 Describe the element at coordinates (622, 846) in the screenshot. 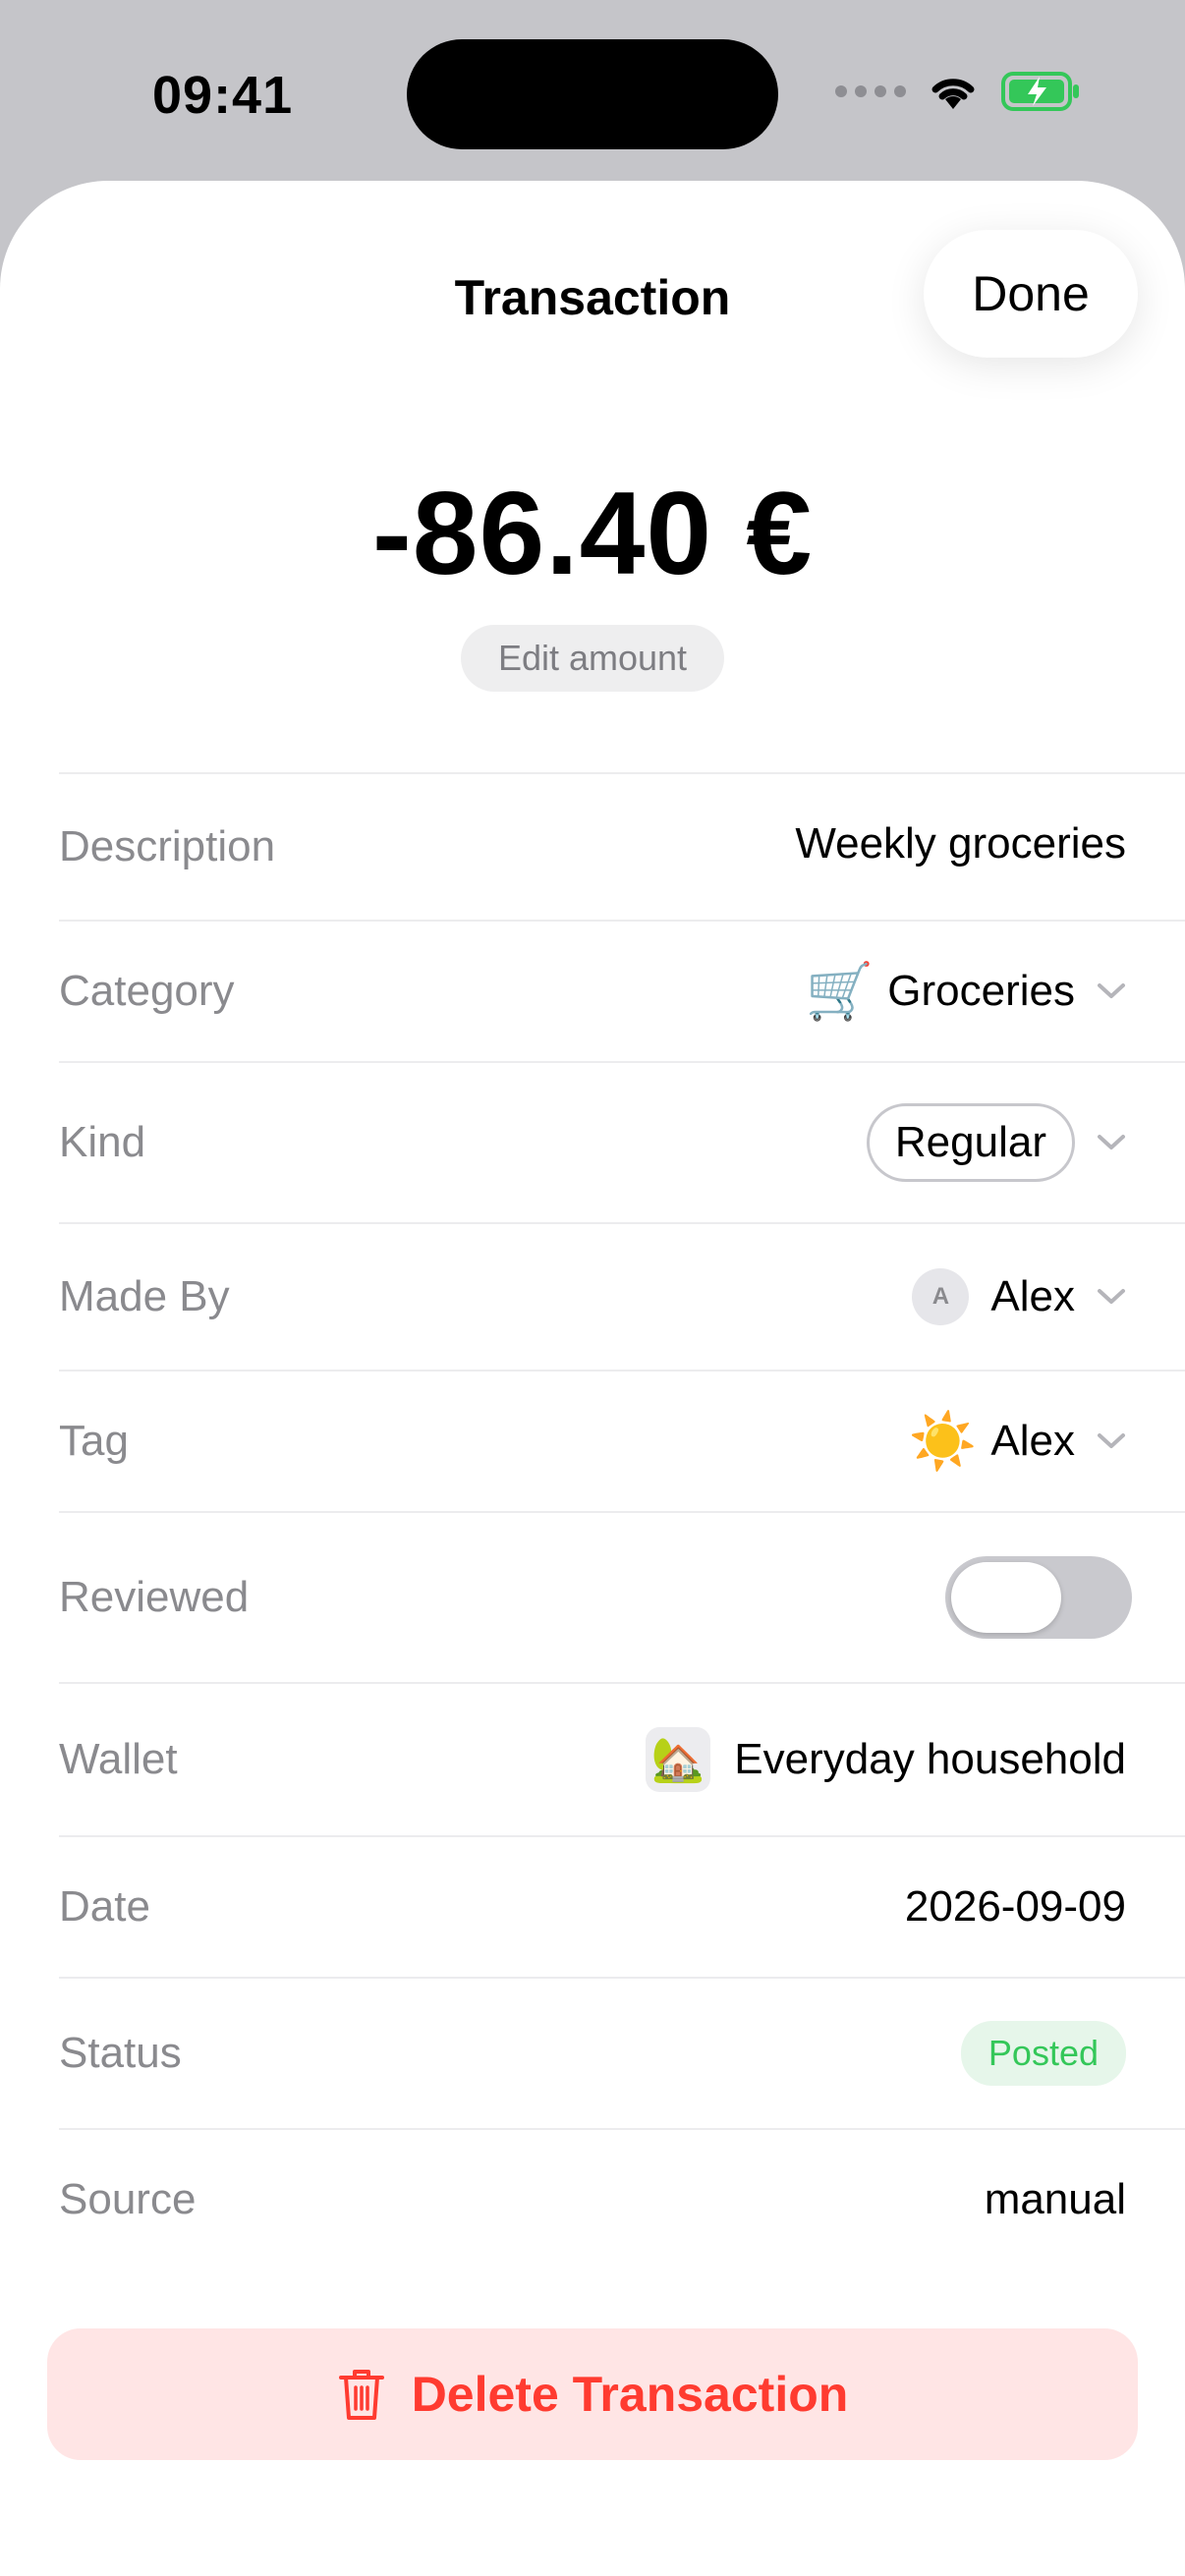

I see `description-row: Description Weekly groceries` at that location.